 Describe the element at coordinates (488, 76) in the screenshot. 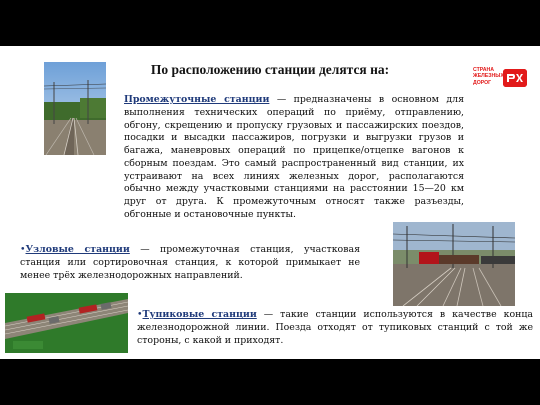

I see `logo-slogan: СТРАНА ЖЕЛЕЗНЫХ ДОРОГ` at that location.